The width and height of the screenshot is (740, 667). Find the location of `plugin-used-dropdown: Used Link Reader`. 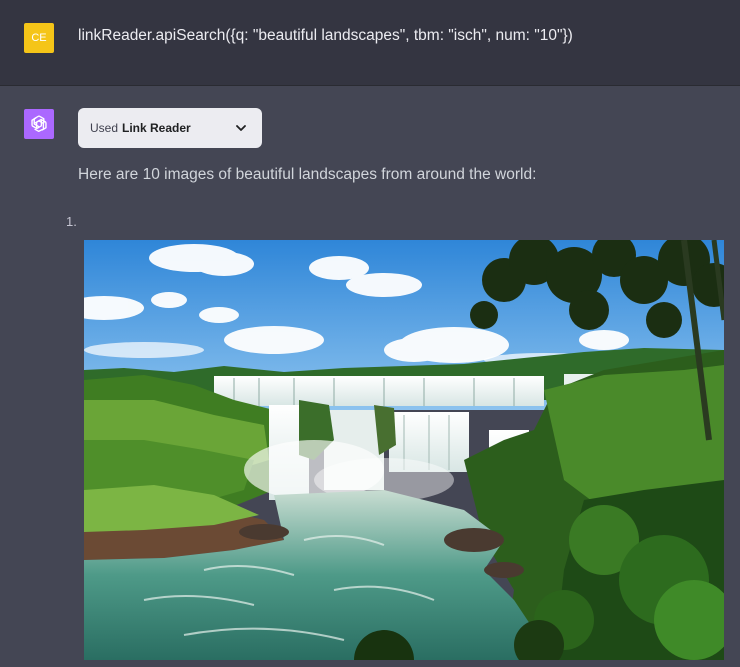

plugin-used-dropdown: Used Link Reader is located at coordinates (170, 128).